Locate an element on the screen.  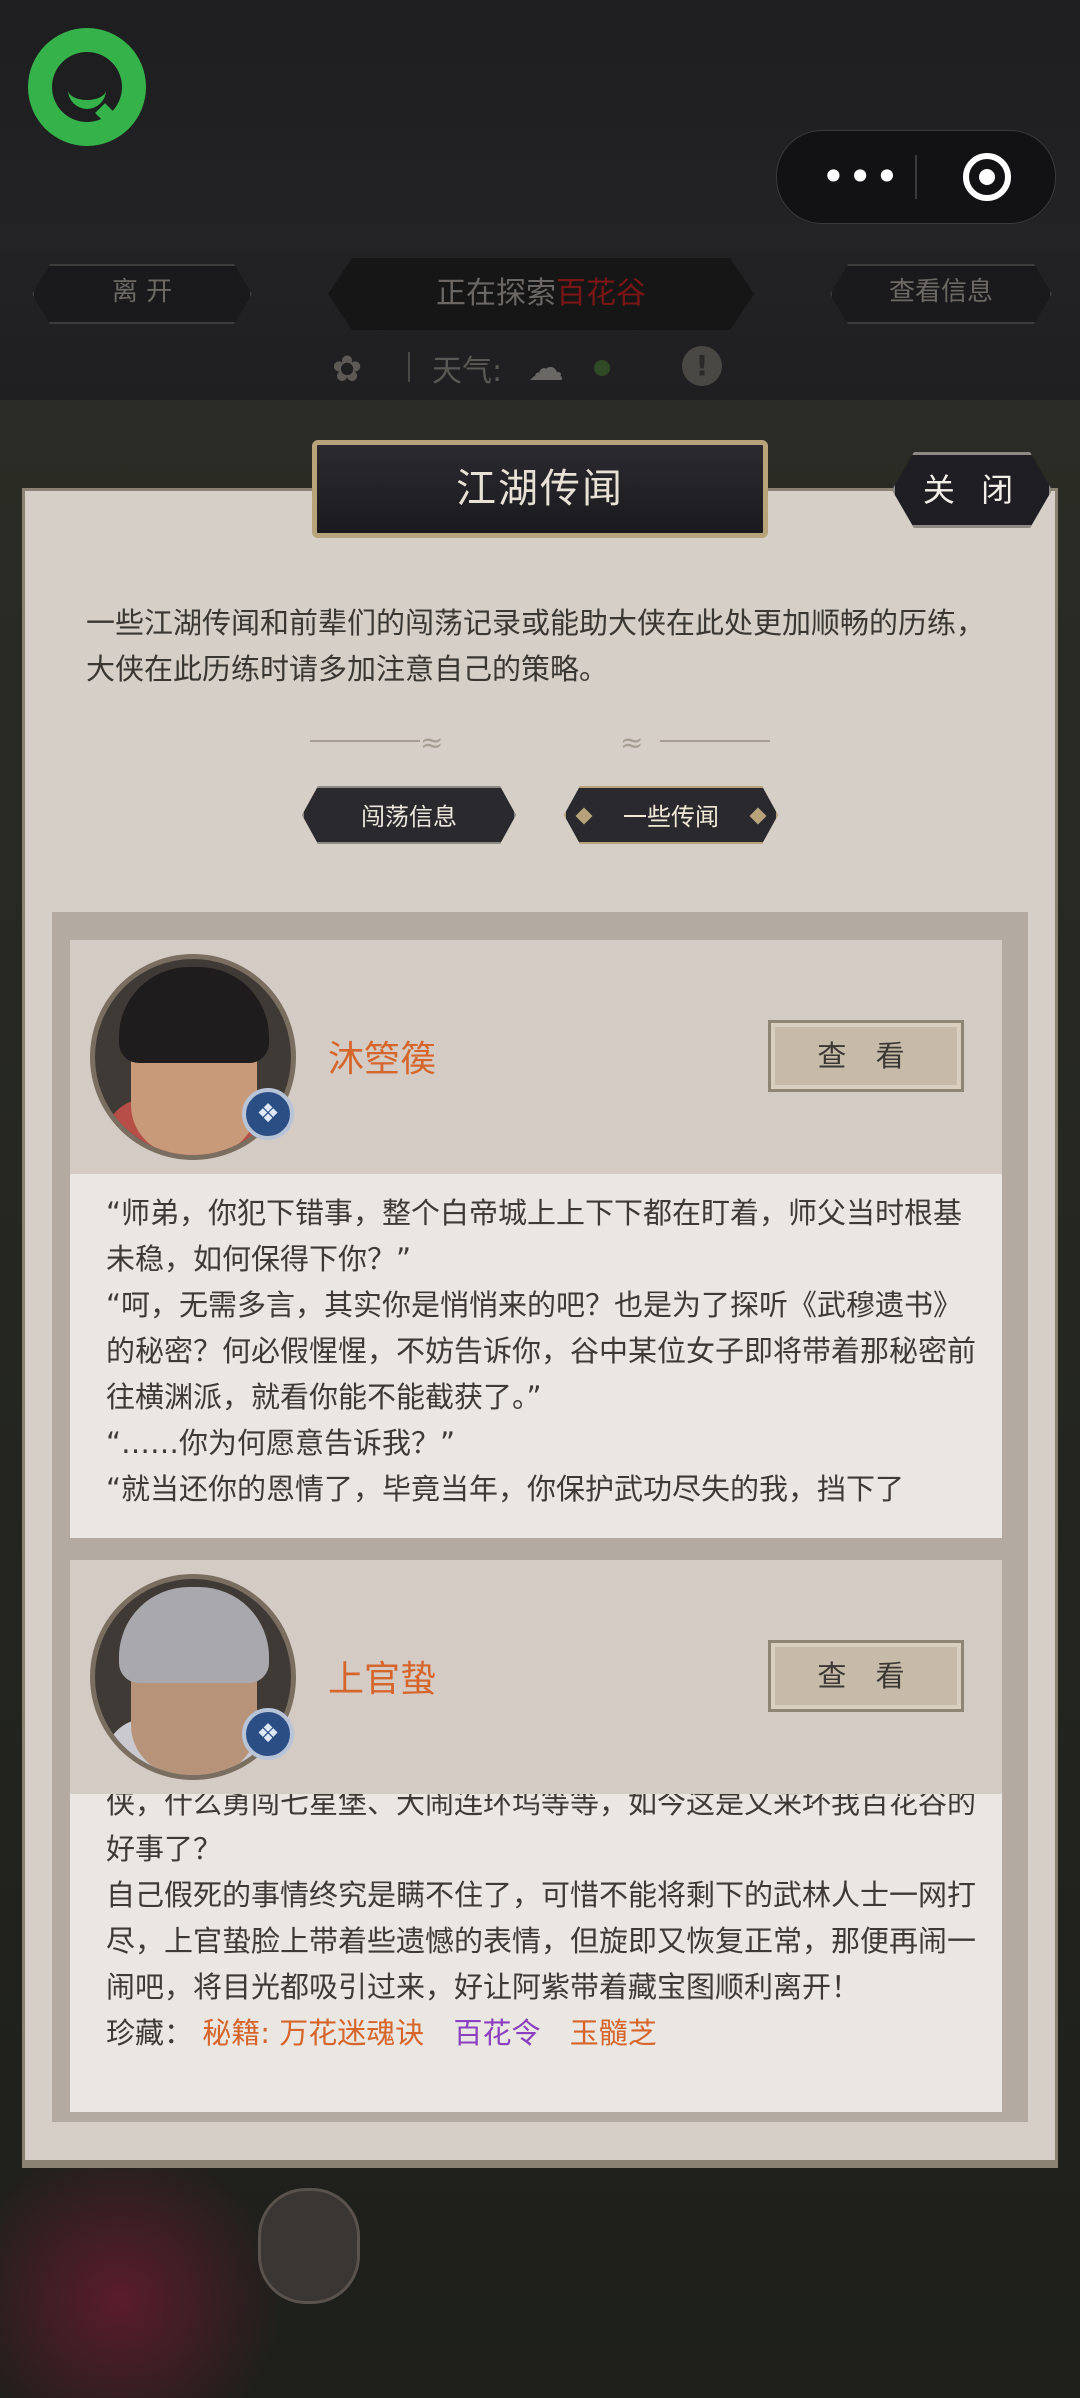
tab-rumors-label: 一些传闻 is located at coordinates (671, 817).